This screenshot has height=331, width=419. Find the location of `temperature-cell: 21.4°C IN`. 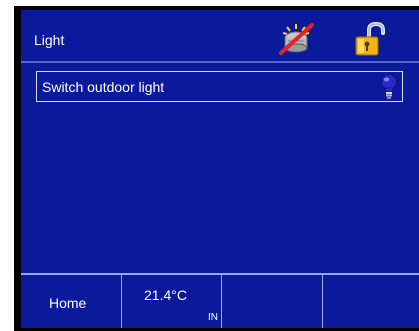

temperature-cell: 21.4°C IN is located at coordinates (172, 301).